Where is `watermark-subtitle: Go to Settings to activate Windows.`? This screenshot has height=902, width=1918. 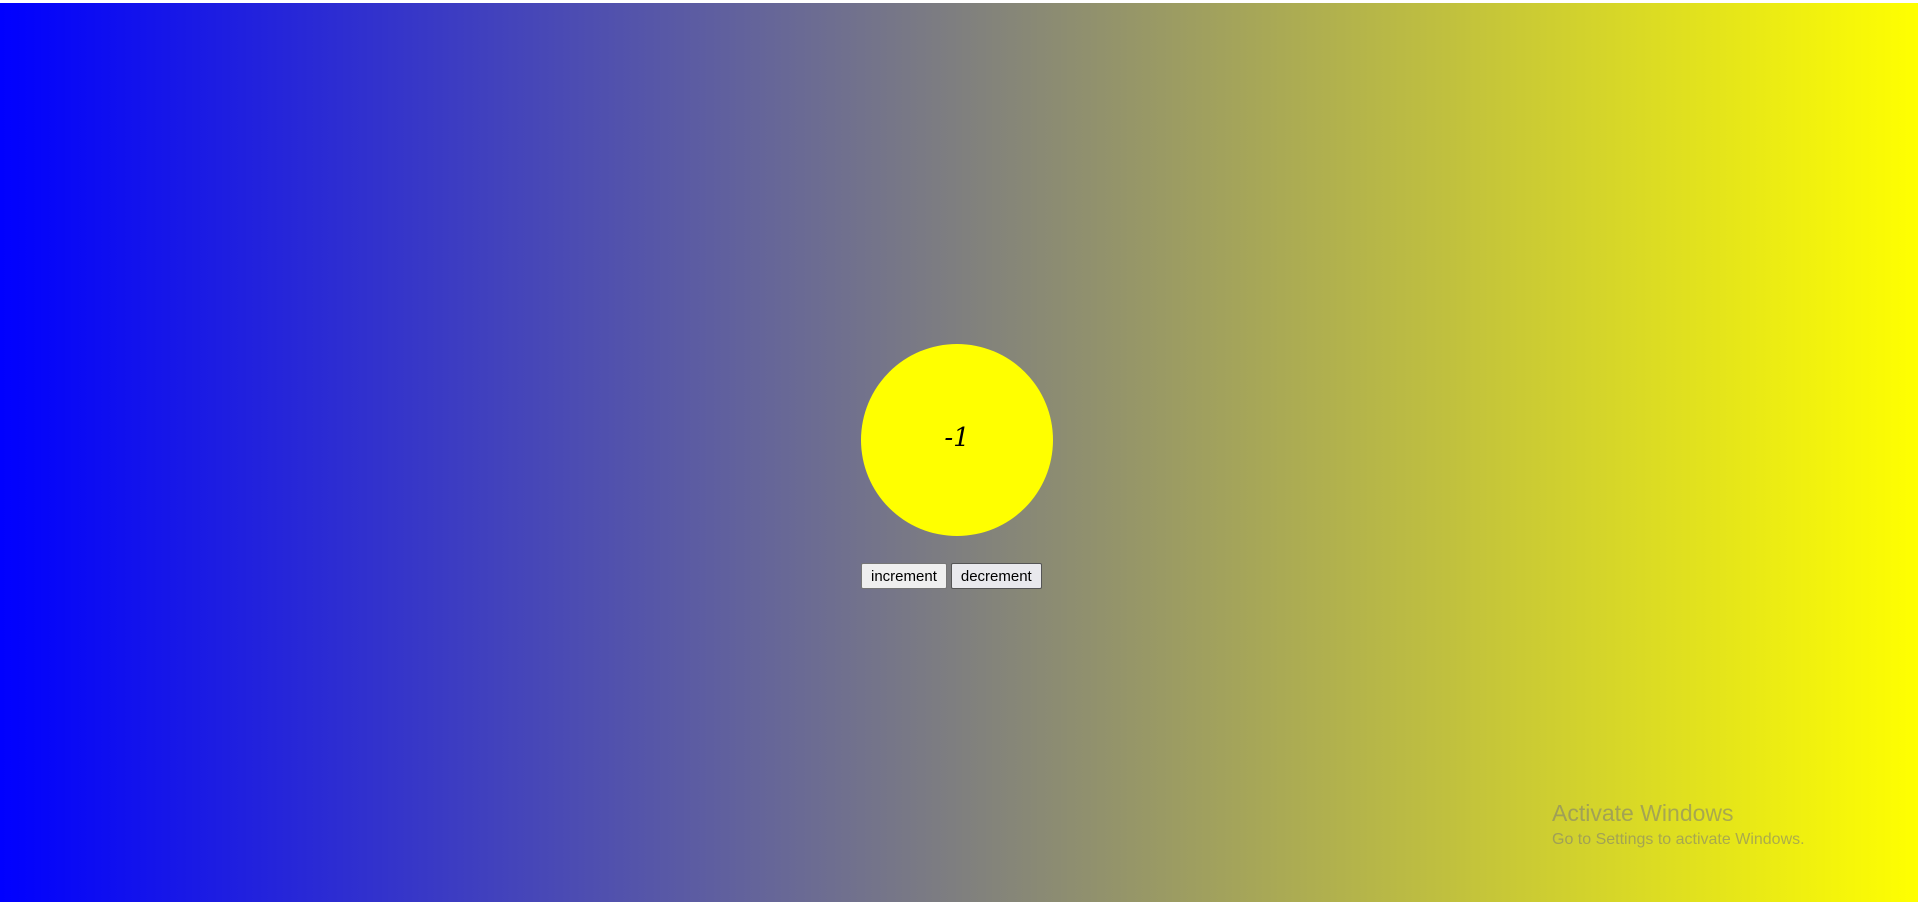
watermark-subtitle: Go to Settings to activate Windows. is located at coordinates (1678, 839).